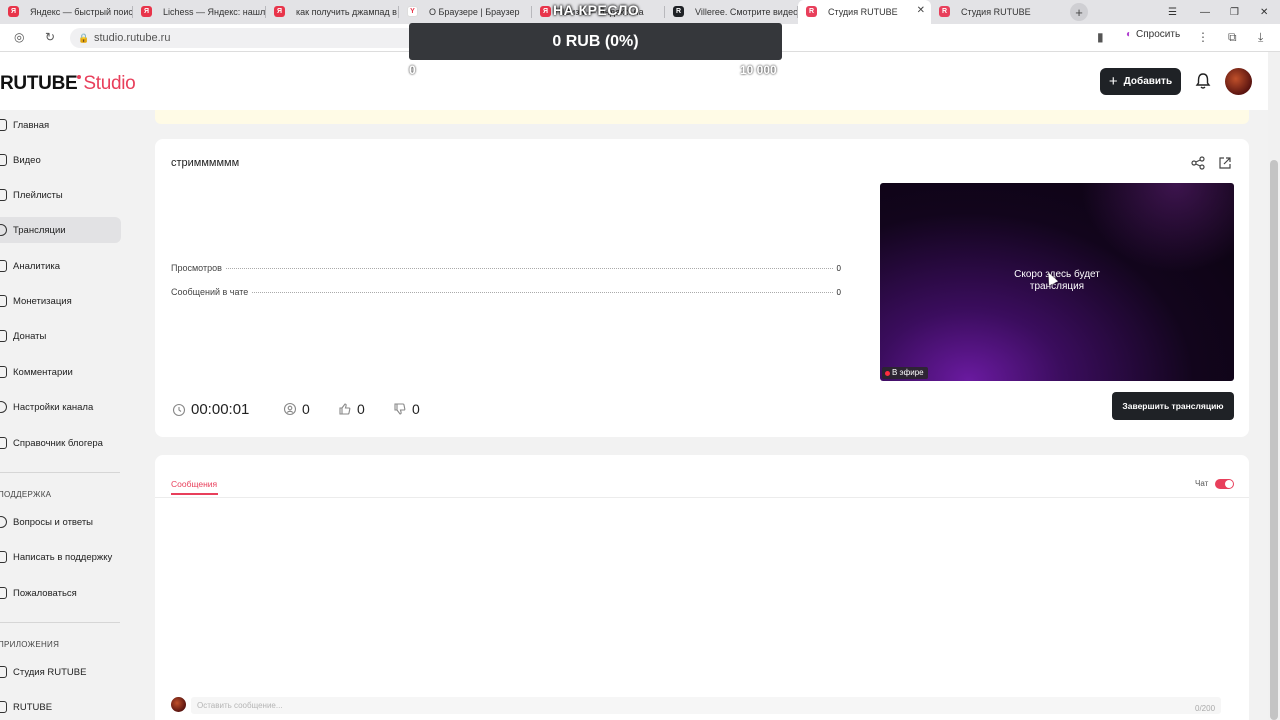 This screenshot has height=720, width=1280. What do you see at coordinates (60, 336) in the screenshot?
I see `sidebar-item-donations: Донаты` at bounding box center [60, 336].